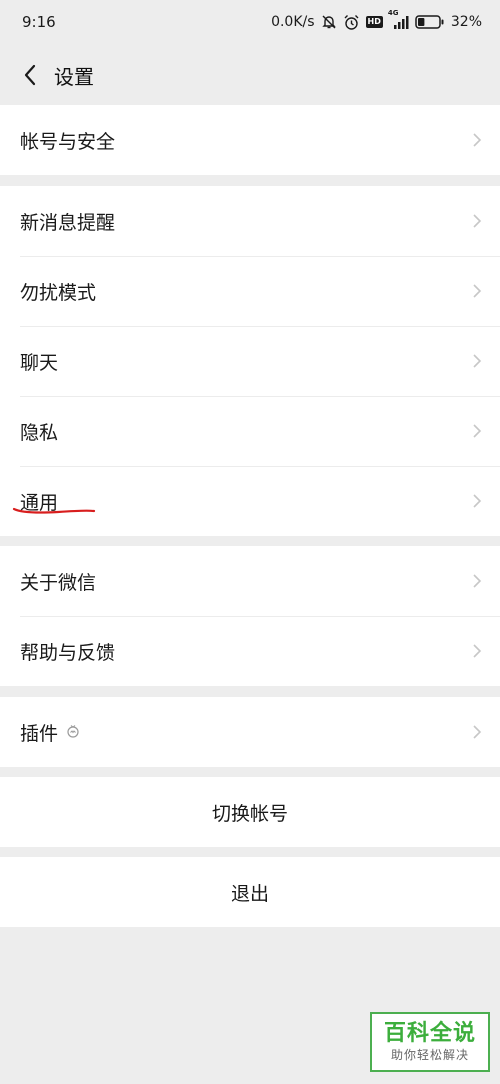  I want to click on settings-group-plugins: 插件, so click(250, 732).